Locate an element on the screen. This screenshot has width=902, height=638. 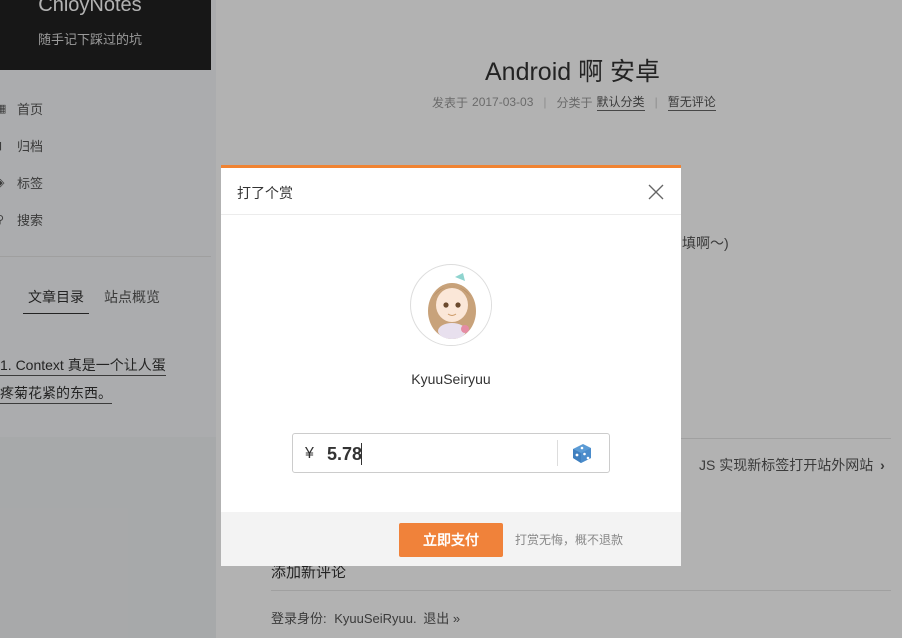
dialog-header: 打了个赏 is located at coordinates (451, 191).